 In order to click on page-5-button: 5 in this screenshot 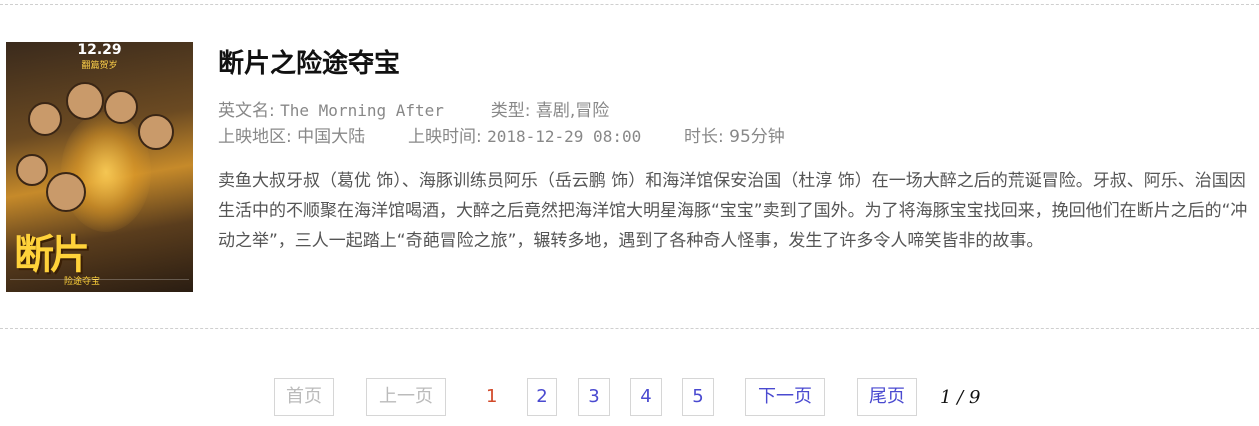, I will do `click(698, 397)`.